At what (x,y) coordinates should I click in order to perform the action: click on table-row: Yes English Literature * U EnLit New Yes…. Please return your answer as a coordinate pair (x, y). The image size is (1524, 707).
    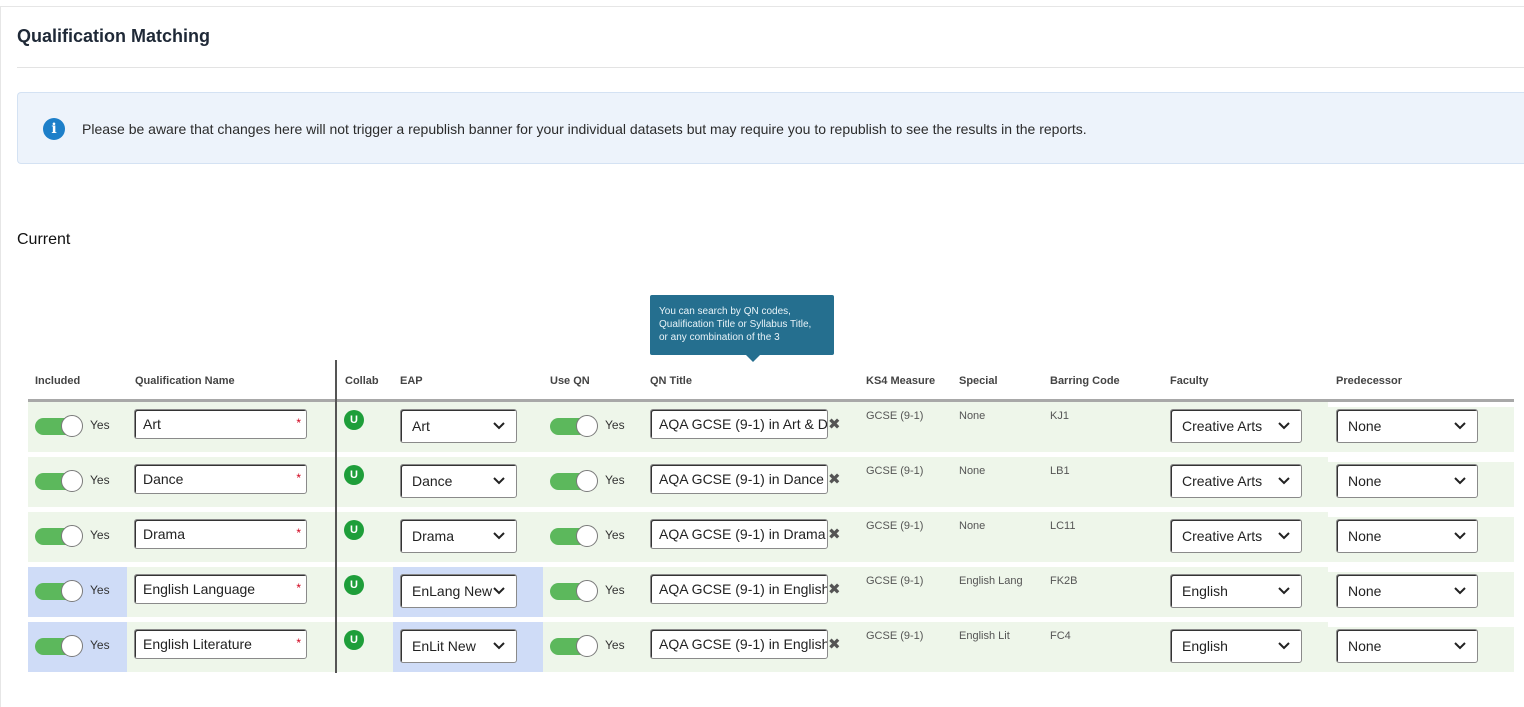
    Looking at the image, I should click on (771, 647).